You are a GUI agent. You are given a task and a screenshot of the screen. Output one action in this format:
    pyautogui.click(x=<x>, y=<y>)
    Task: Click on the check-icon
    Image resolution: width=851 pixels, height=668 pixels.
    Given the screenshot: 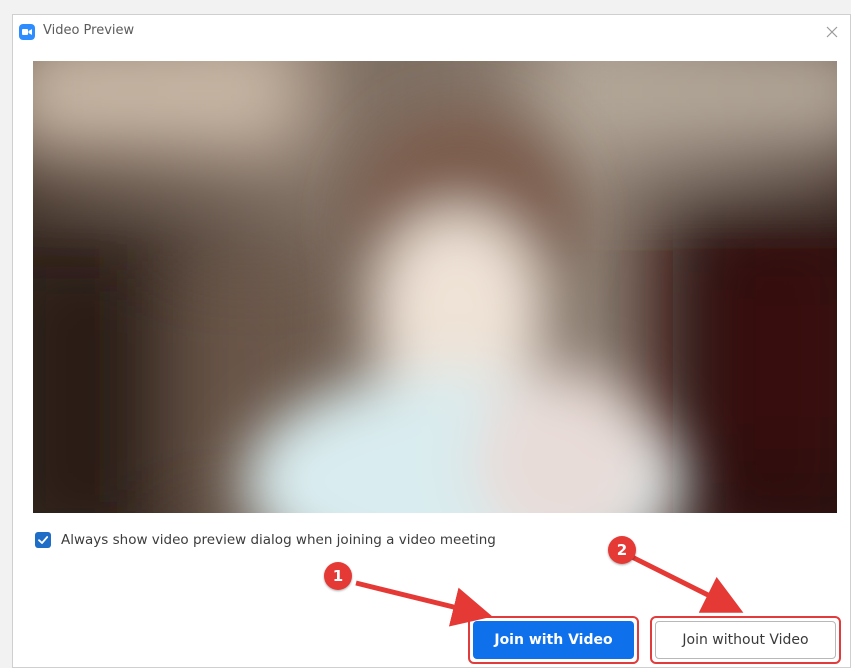 What is the action you would take?
    pyautogui.click(x=43, y=540)
    